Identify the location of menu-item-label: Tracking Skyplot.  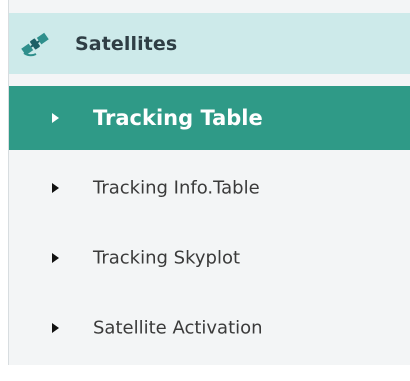
(167, 258).